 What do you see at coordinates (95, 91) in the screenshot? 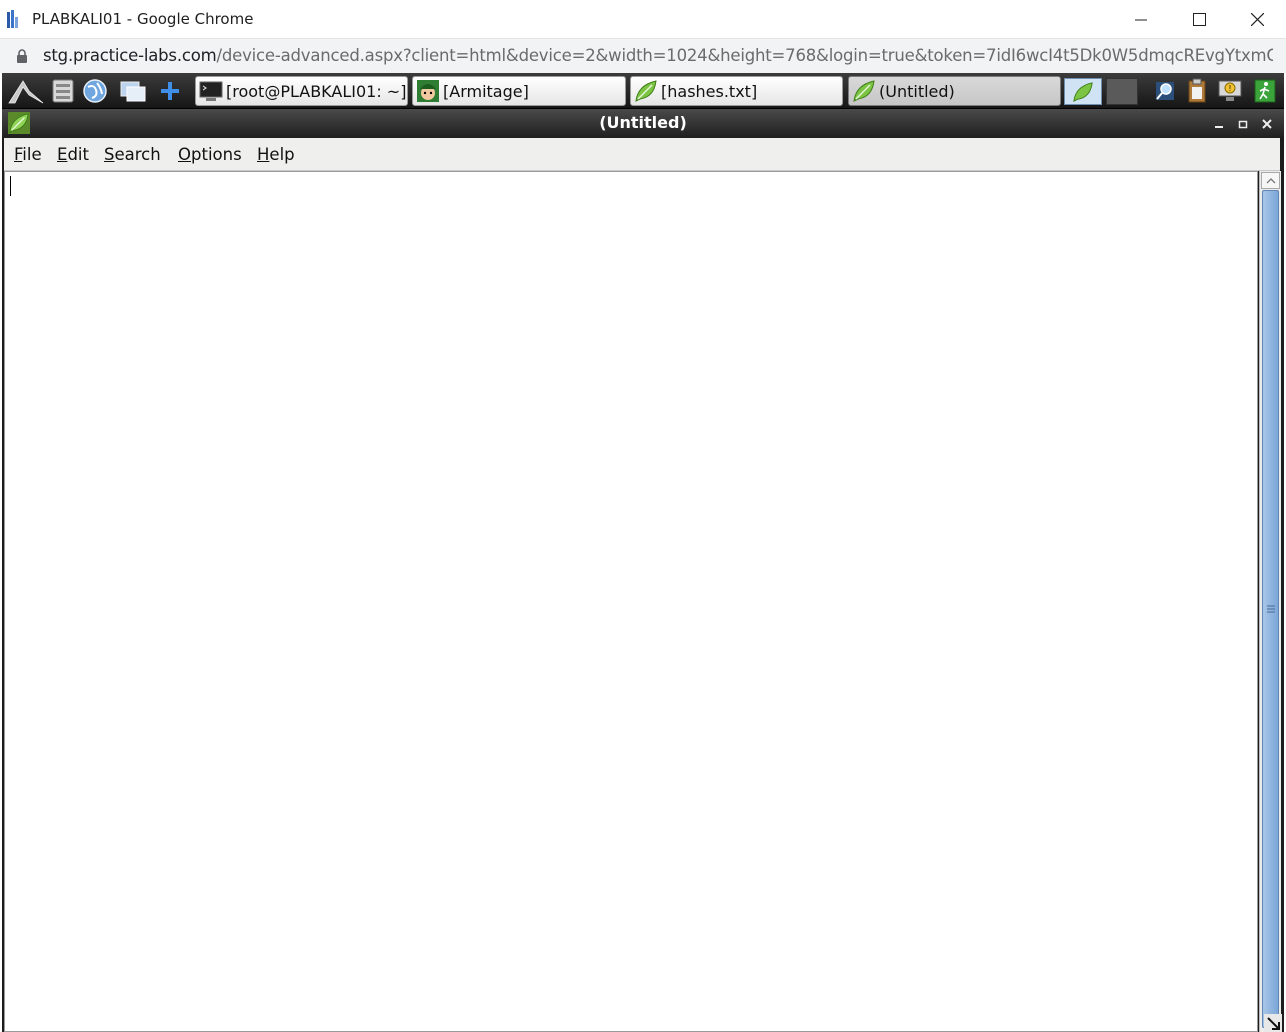
I see `browser-icon` at bounding box center [95, 91].